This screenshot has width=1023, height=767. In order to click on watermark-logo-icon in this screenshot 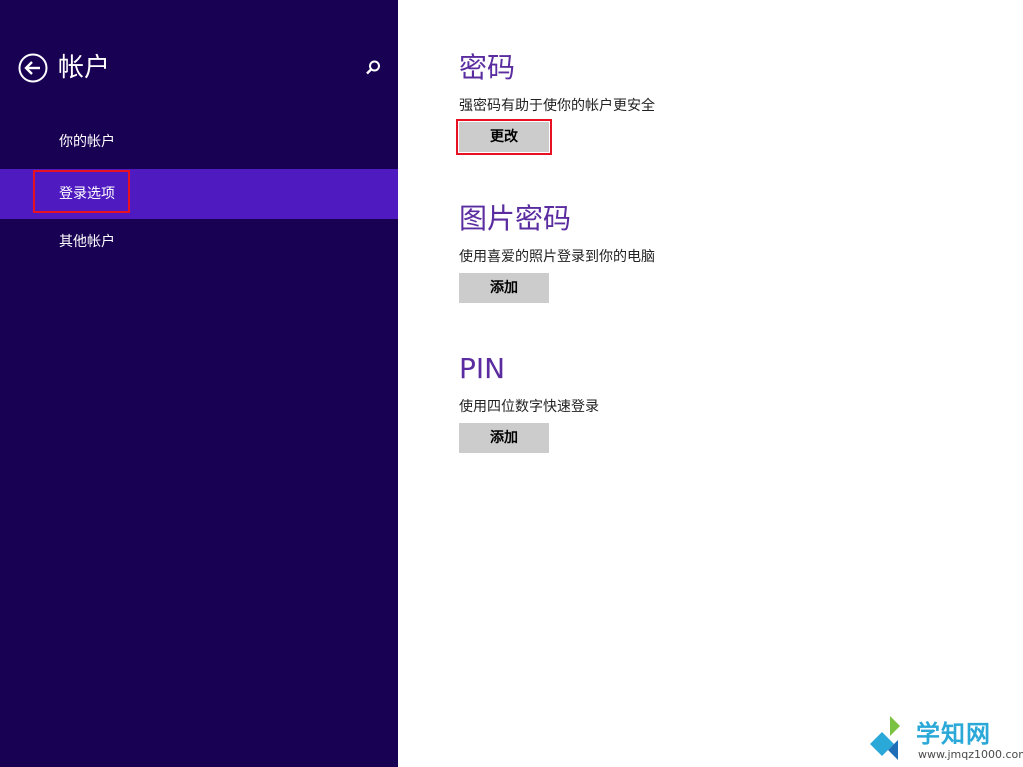, I will do `click(888, 738)`.